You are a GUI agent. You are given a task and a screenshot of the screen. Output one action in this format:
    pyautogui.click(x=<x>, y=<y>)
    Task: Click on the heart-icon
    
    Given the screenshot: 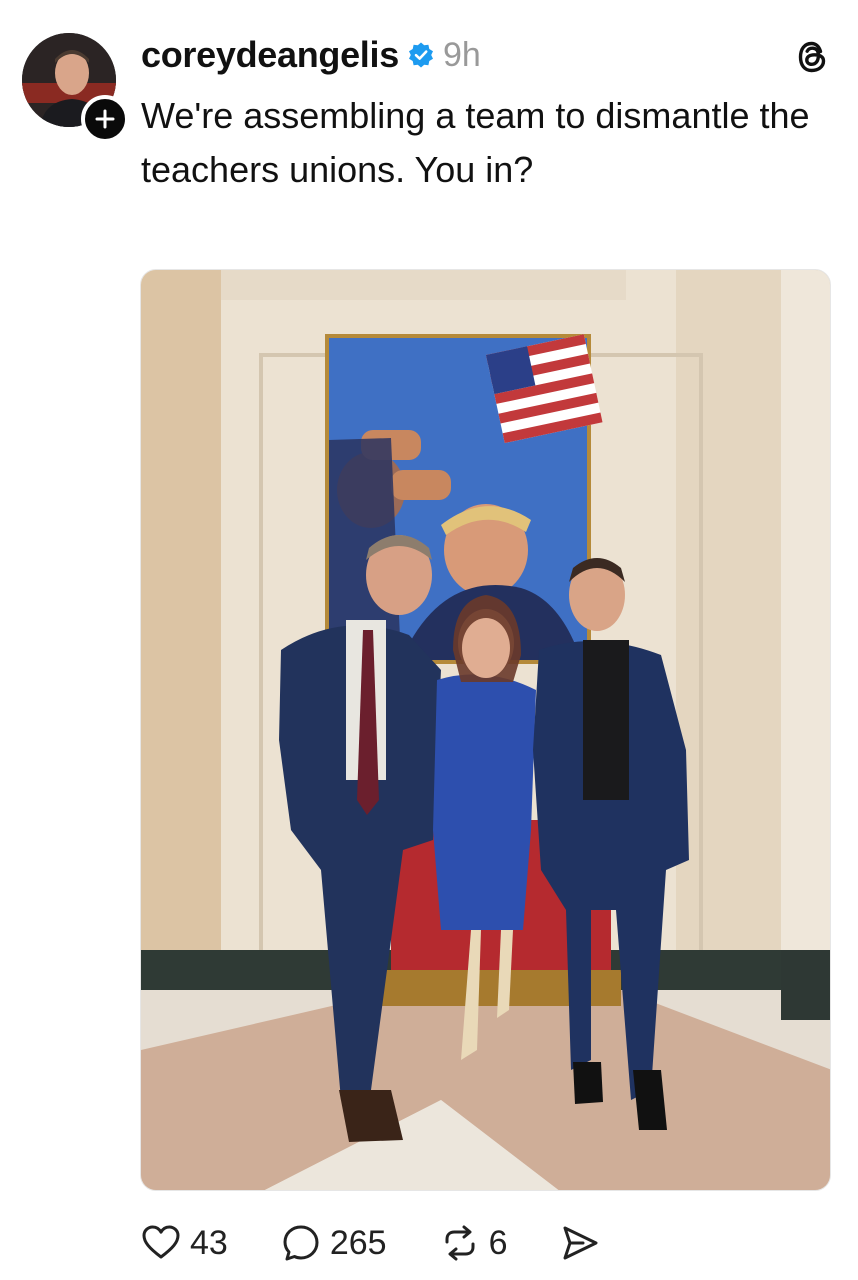 What is the action you would take?
    pyautogui.click(x=161, y=1242)
    